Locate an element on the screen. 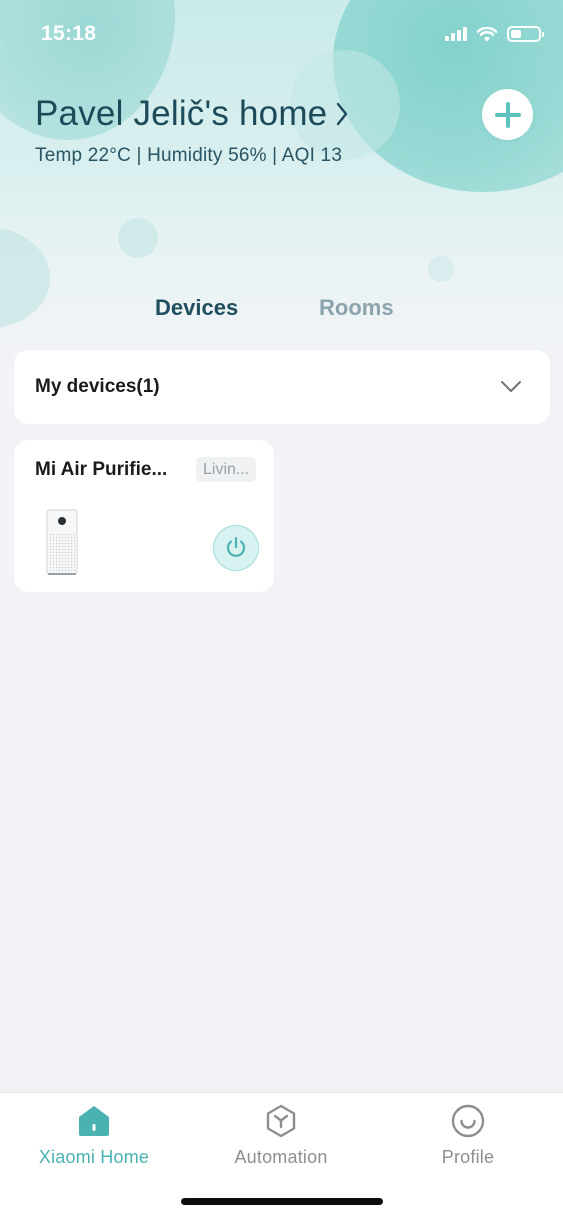 The height and width of the screenshot is (1218, 563). my-devices-label: My devices(1) is located at coordinates (97, 386).